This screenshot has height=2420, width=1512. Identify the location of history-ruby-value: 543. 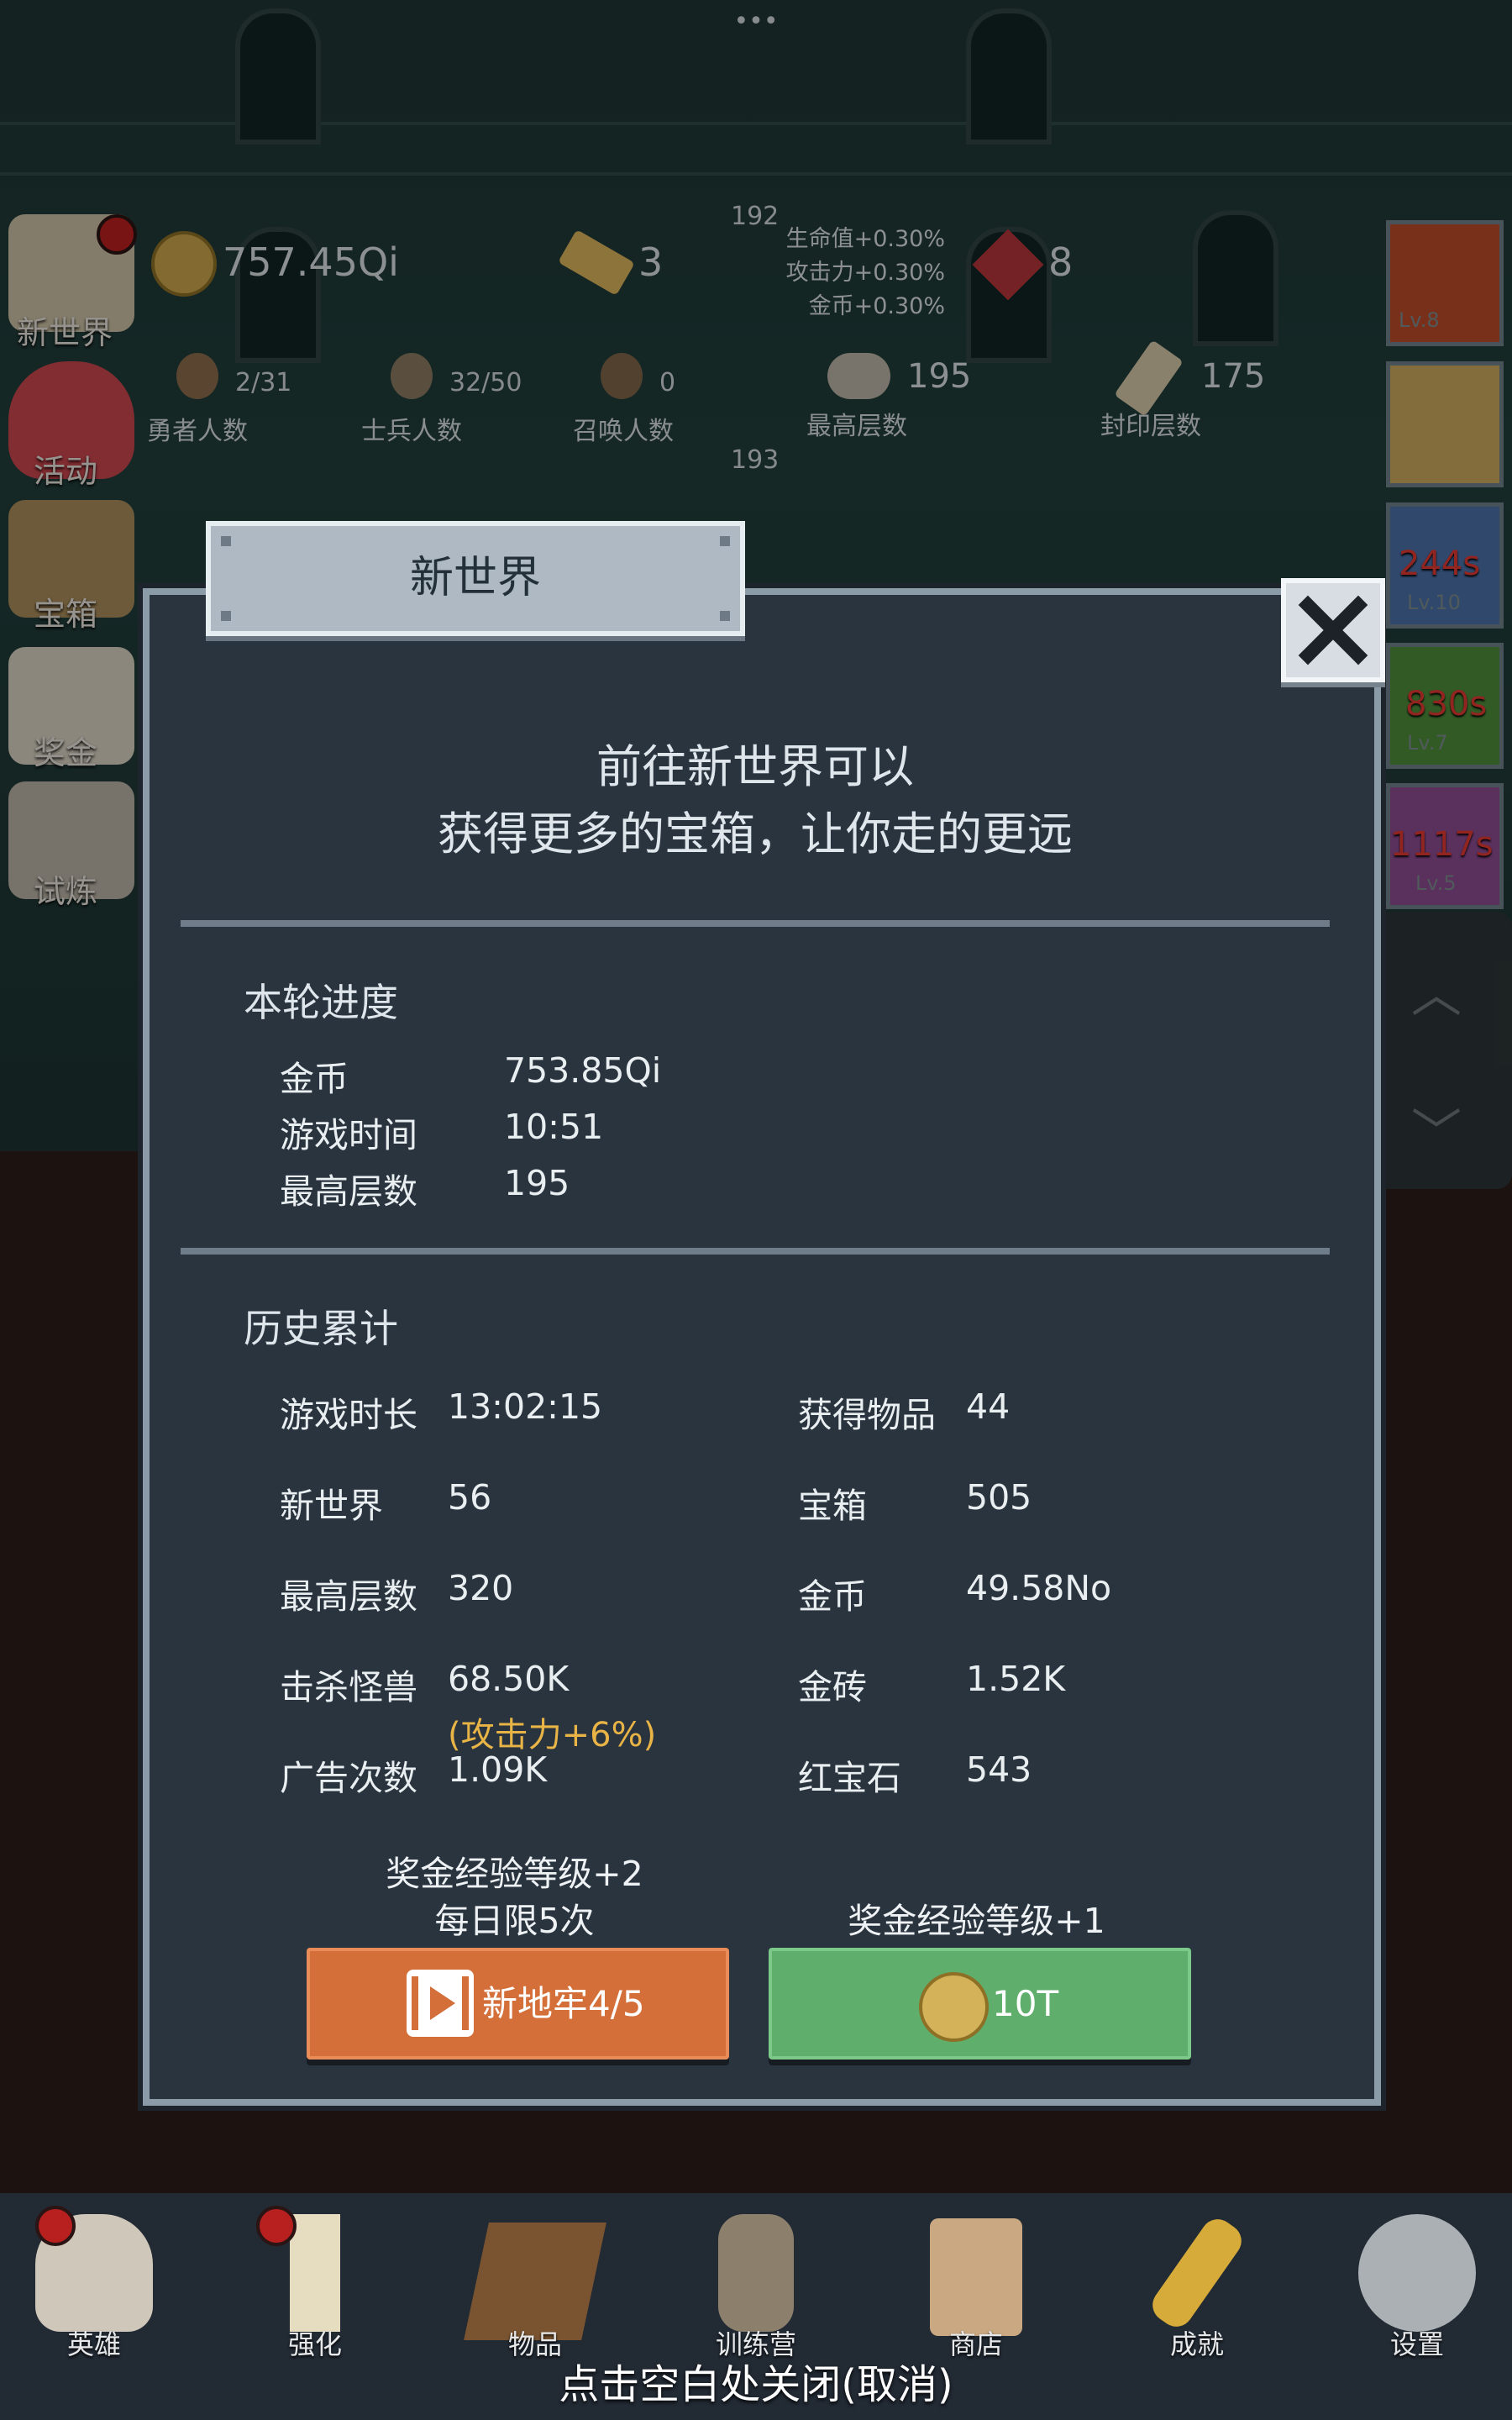
(999, 1769).